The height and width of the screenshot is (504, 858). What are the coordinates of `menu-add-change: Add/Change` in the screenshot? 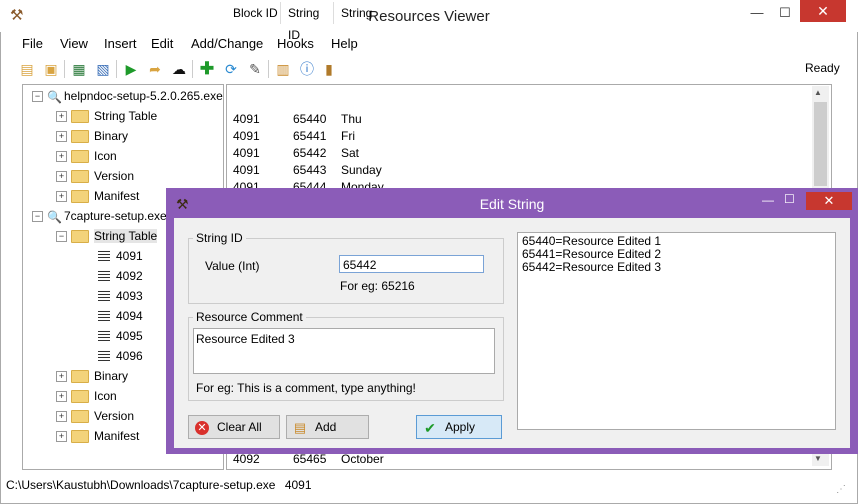 It's located at (227, 43).